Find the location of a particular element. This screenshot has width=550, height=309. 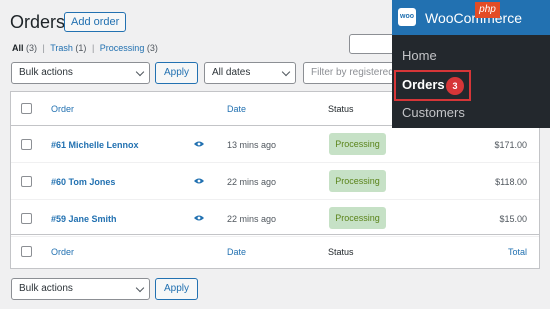

order-total: $15.00 is located at coordinates (513, 219).